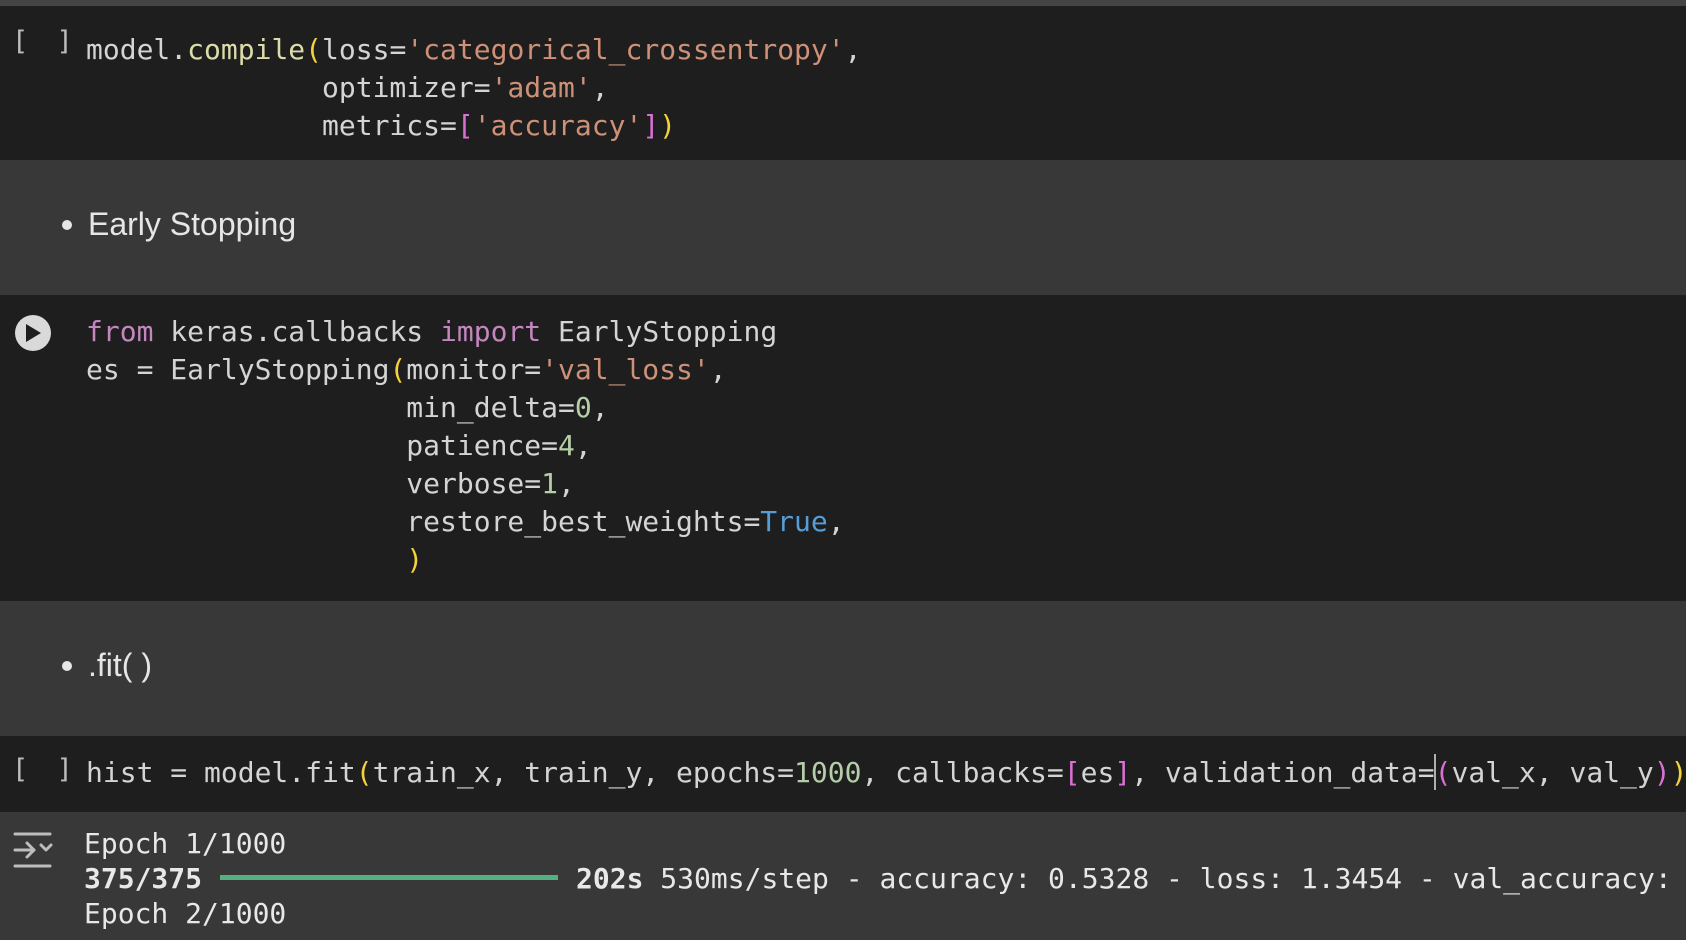  I want to click on code-line: restore_best_weights=True,, so click(465, 521).